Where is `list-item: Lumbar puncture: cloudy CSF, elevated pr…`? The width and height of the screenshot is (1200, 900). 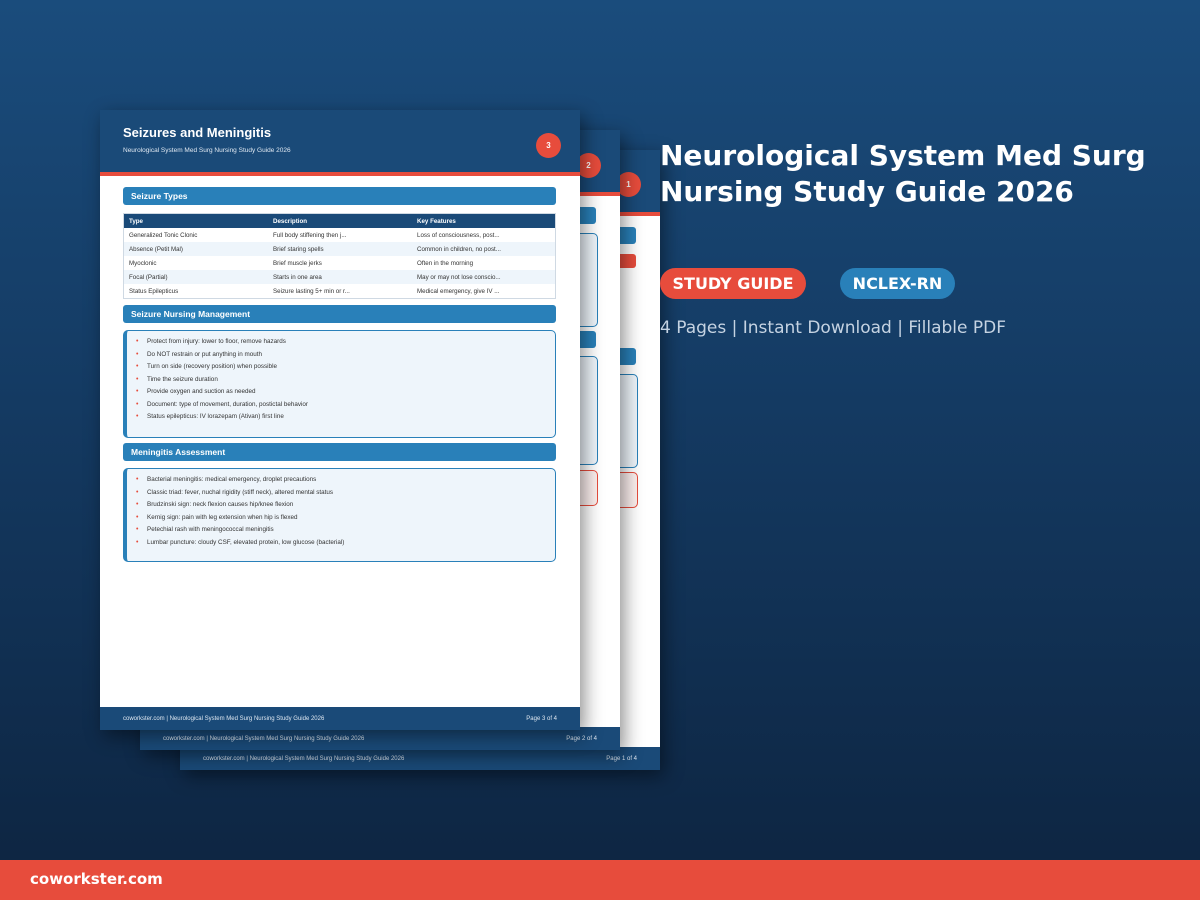 list-item: Lumbar puncture: cloudy CSF, elevated pr… is located at coordinates (345, 543).